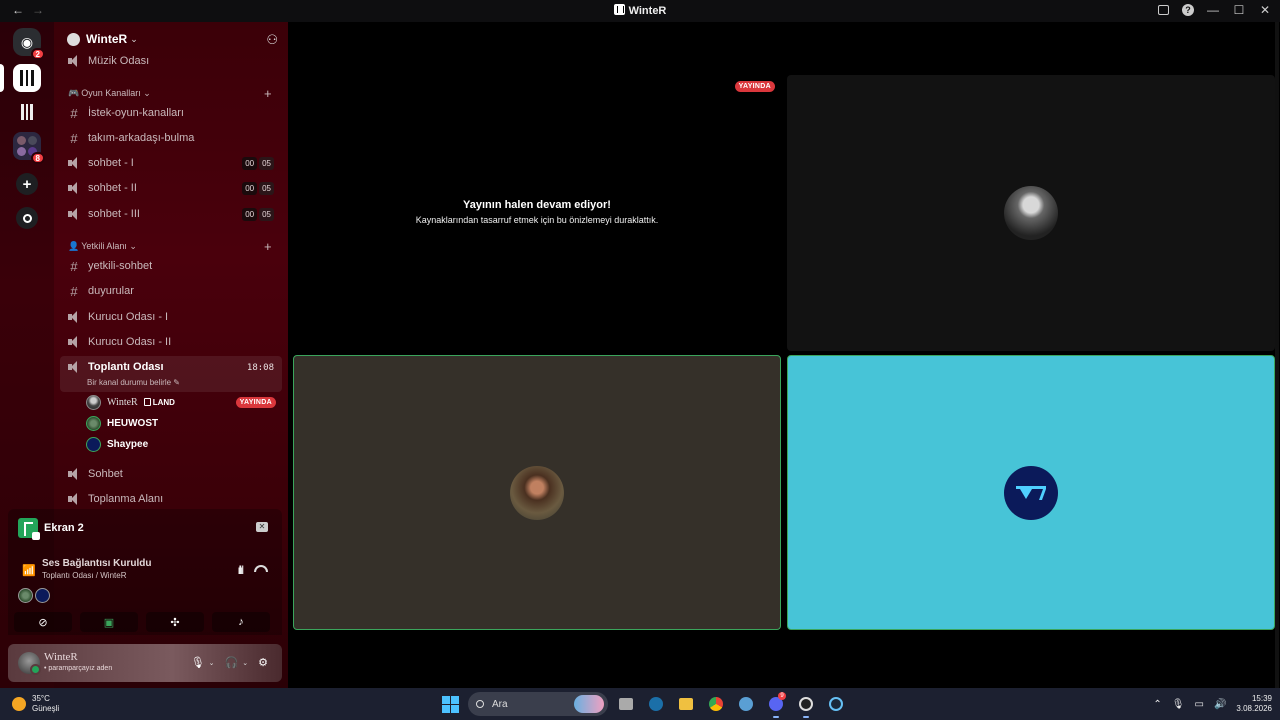  I want to click on stop-stream-icon: ✕, so click(262, 527).